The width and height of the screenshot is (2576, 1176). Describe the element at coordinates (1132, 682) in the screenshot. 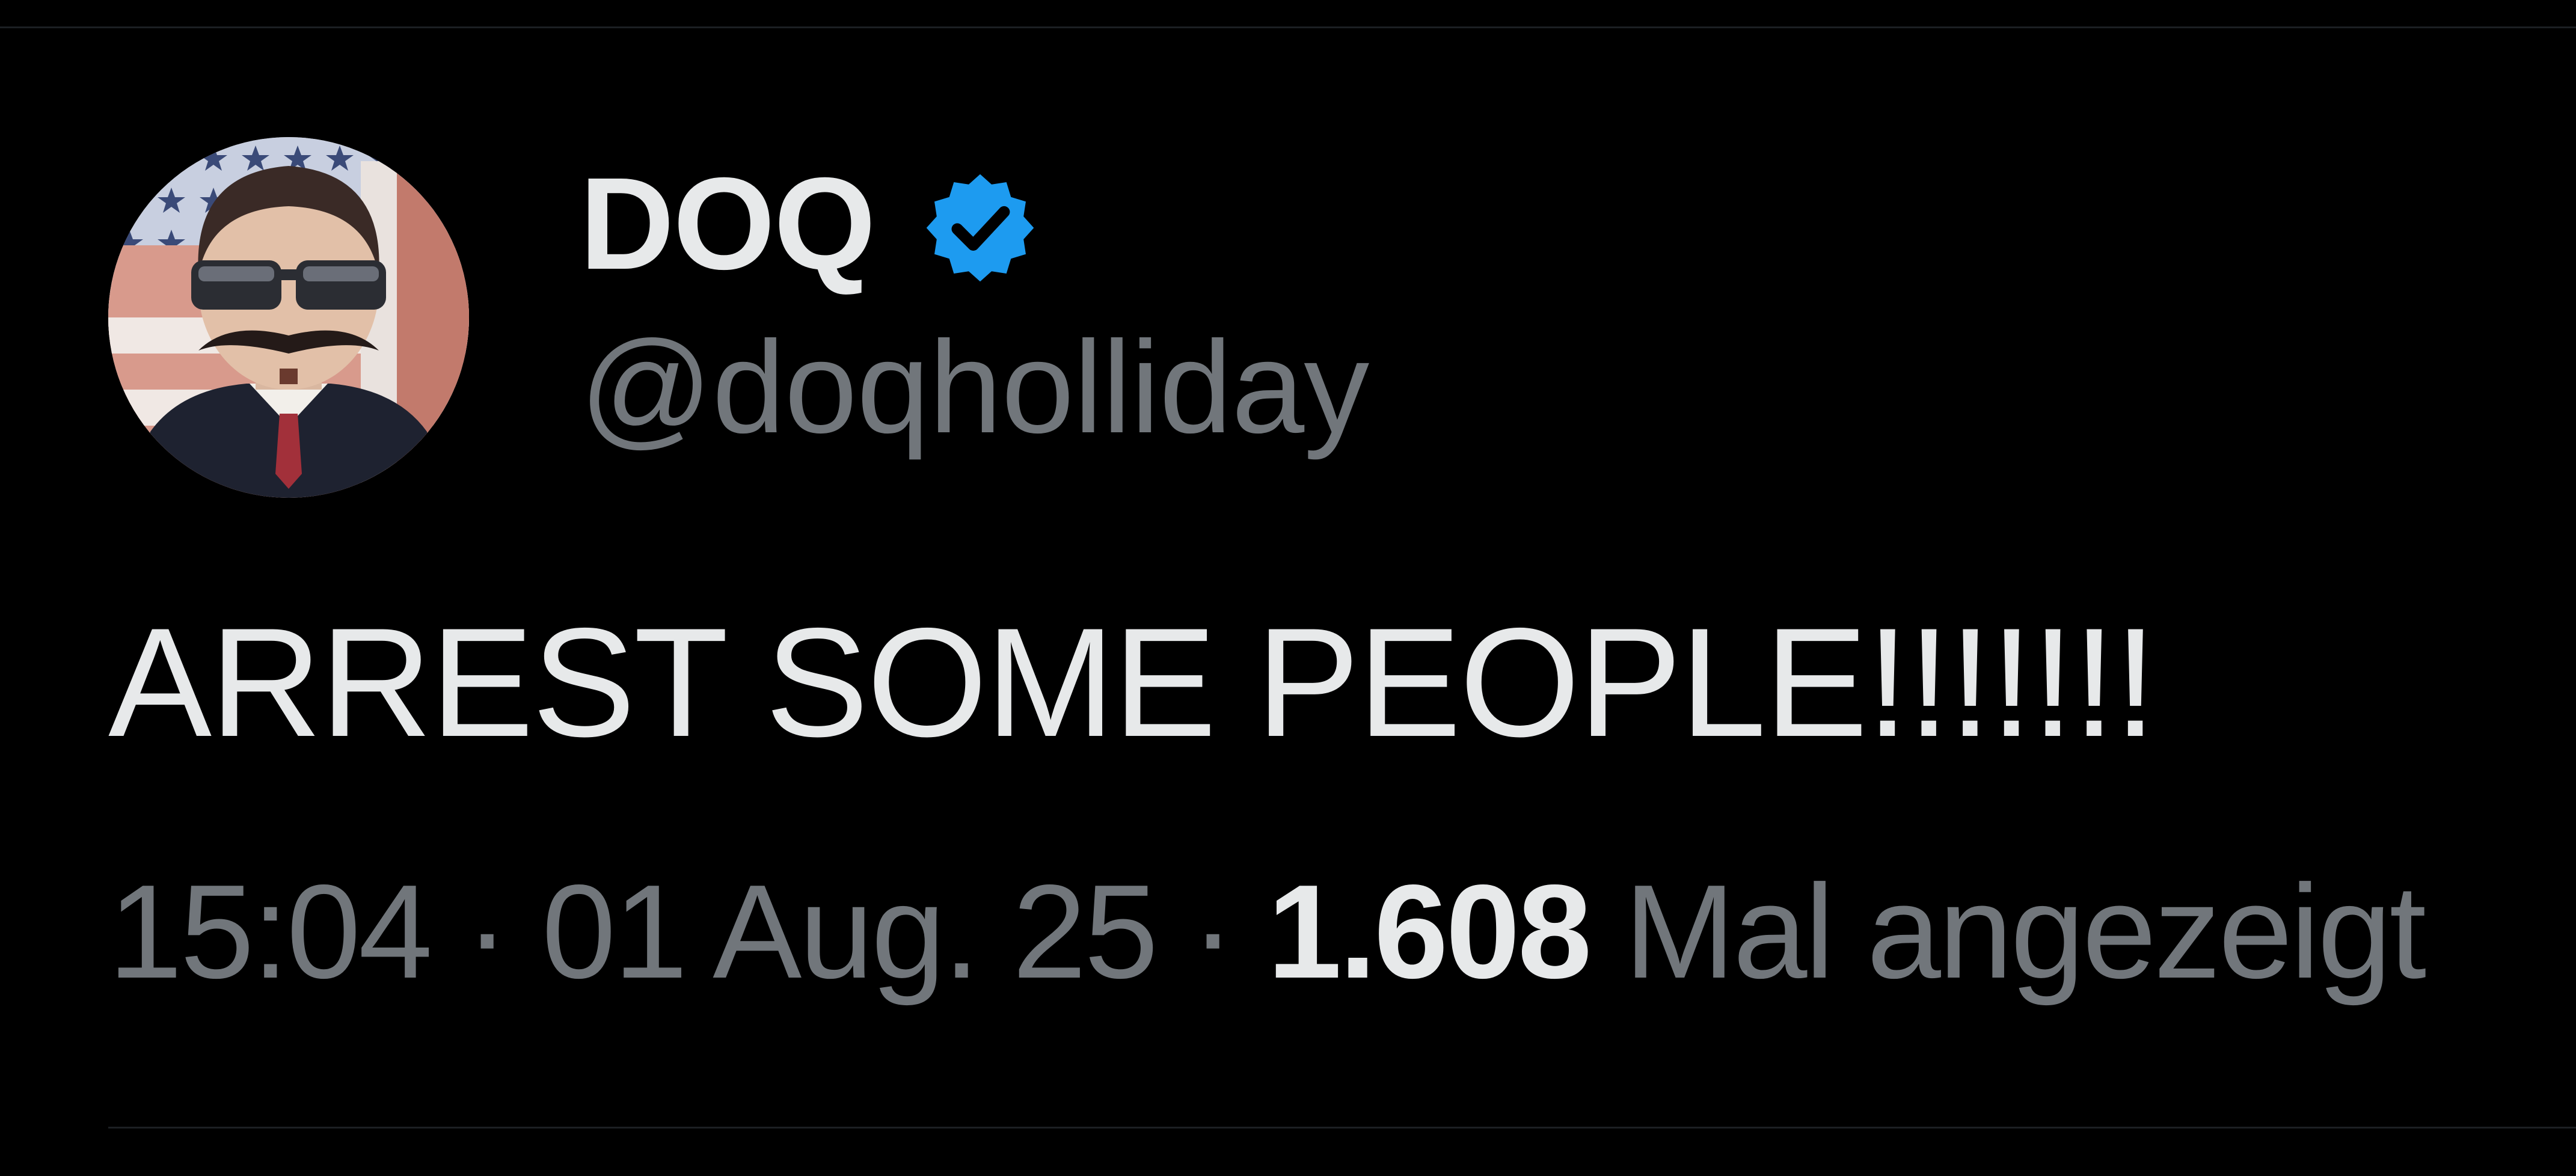

I see `tweet-text: ARREST SOME PEOPLE!!!!!!!` at that location.